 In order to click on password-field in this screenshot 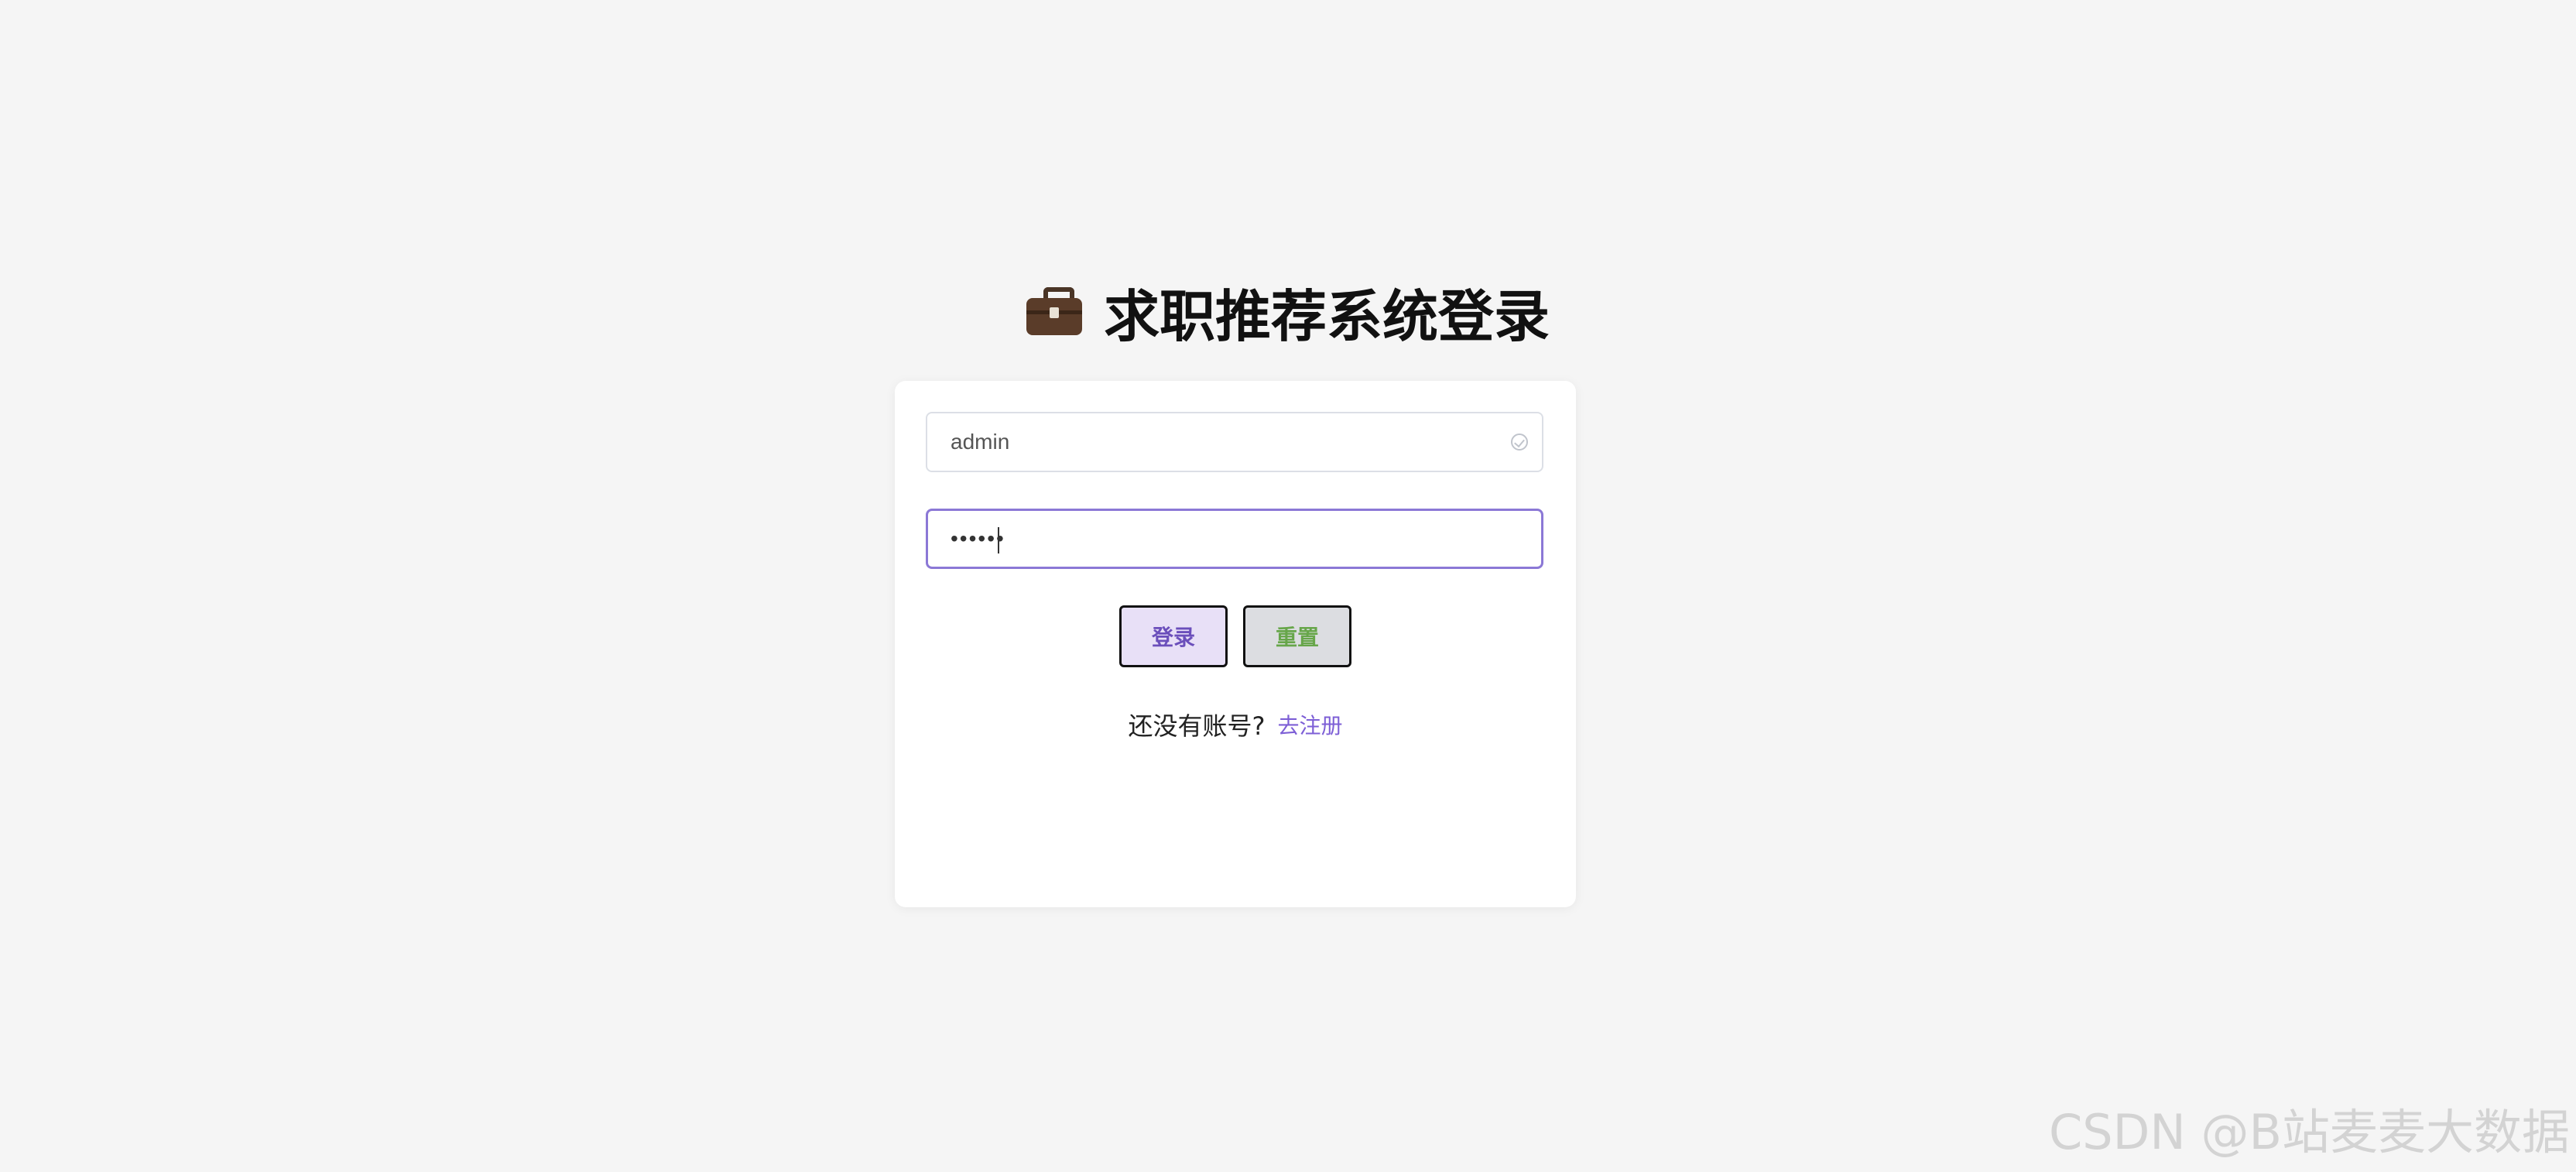, I will do `click(1235, 539)`.